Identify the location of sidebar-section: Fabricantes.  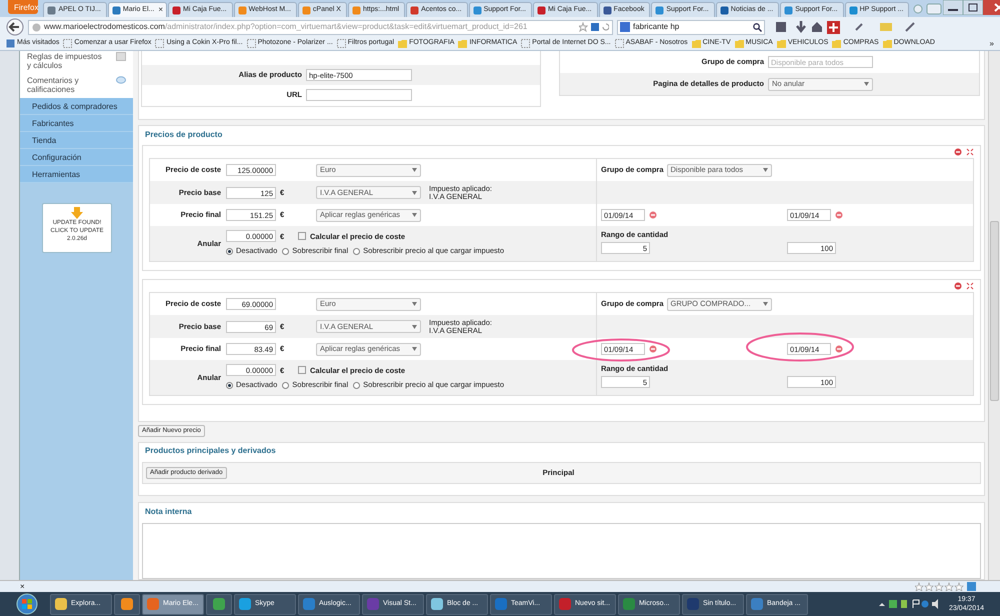
(76, 123).